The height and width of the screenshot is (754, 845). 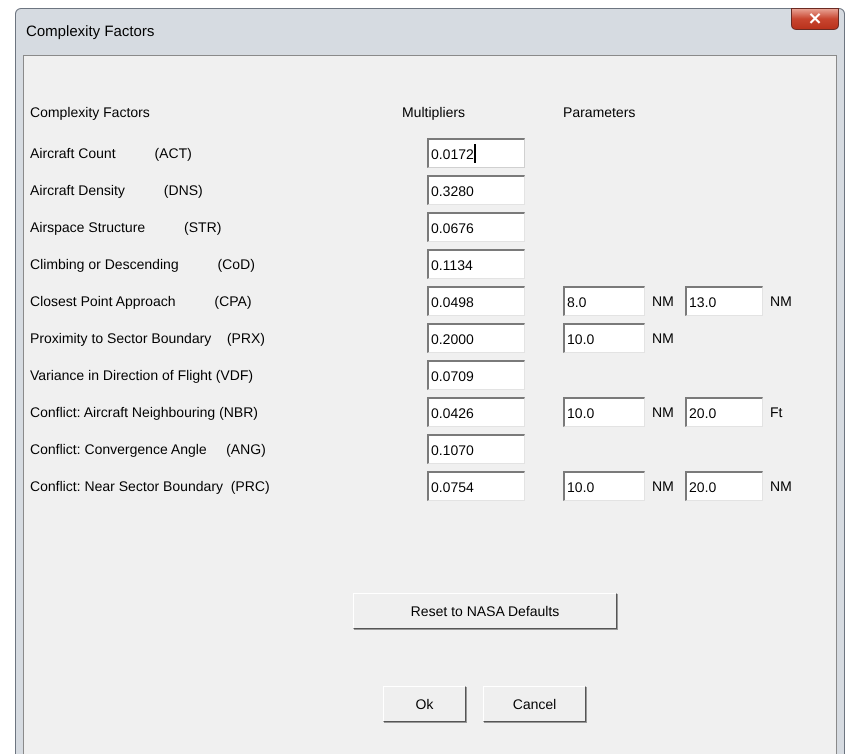 What do you see at coordinates (111, 153) in the screenshot?
I see `factor-label: Aircraft Count (ACT)` at bounding box center [111, 153].